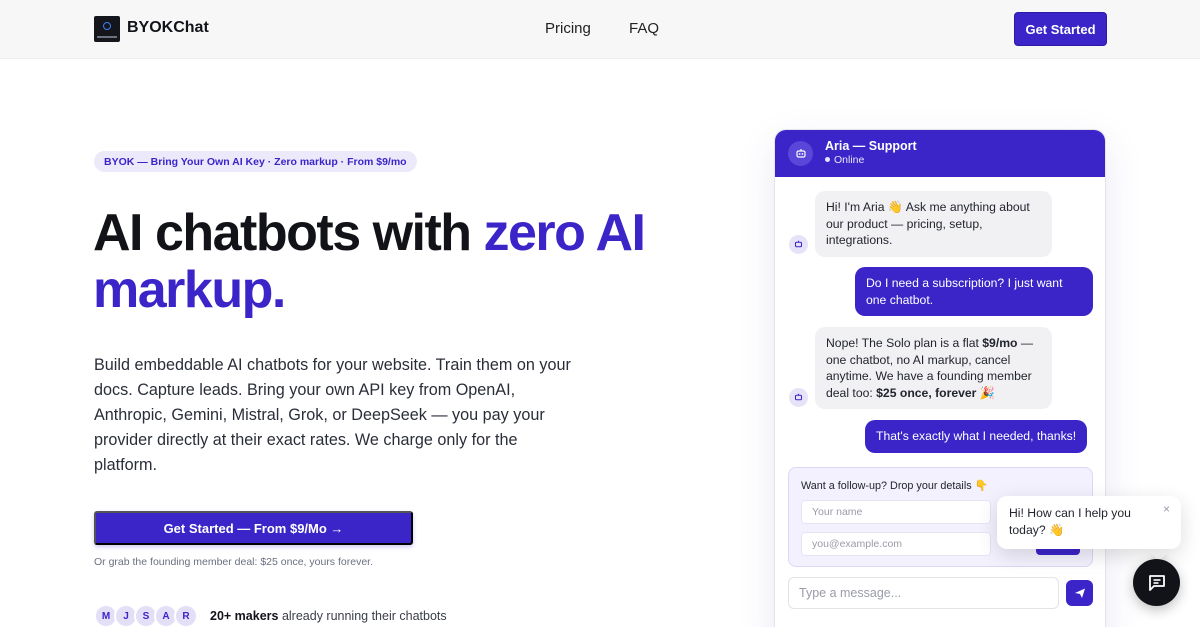  I want to click on bot-message-text: 🎉, so click(985, 392).